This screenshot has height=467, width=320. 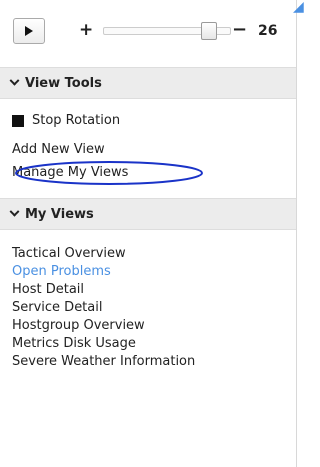 What do you see at coordinates (57, 308) in the screenshot?
I see `view-item-service-detail: Service Detail` at bounding box center [57, 308].